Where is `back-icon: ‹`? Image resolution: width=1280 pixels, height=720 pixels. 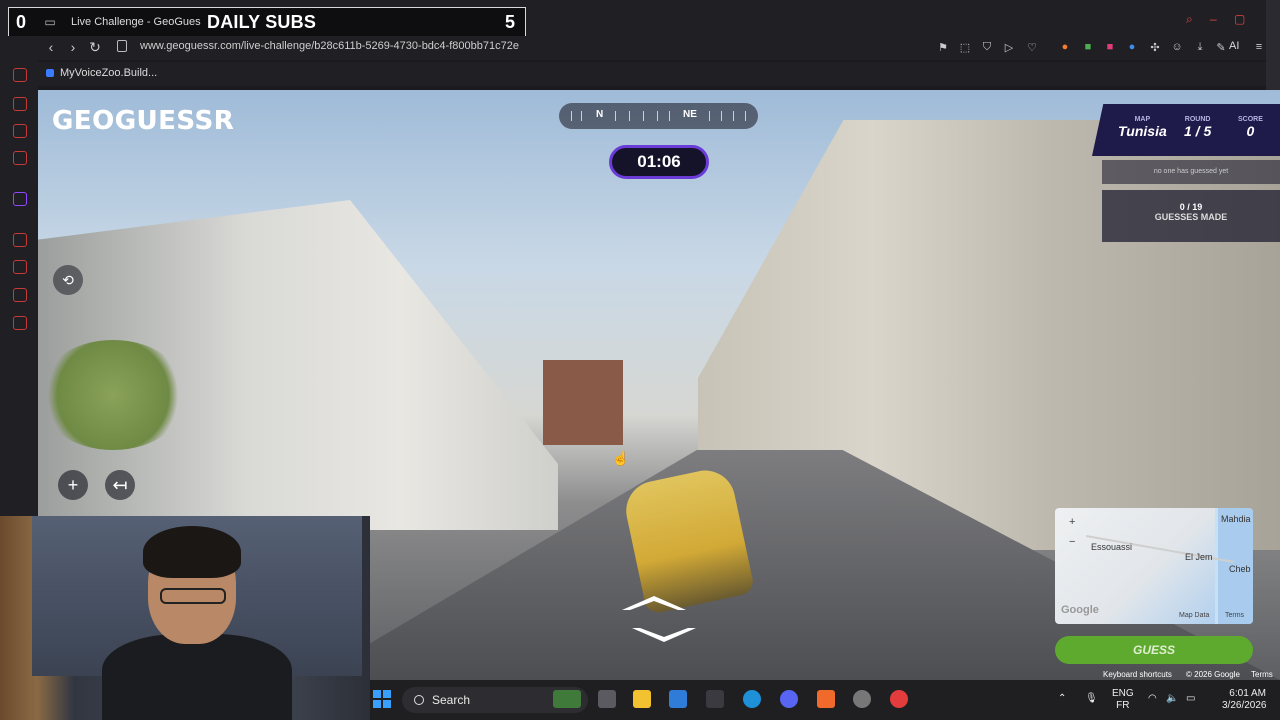
back-icon: ‹ is located at coordinates (51, 47).